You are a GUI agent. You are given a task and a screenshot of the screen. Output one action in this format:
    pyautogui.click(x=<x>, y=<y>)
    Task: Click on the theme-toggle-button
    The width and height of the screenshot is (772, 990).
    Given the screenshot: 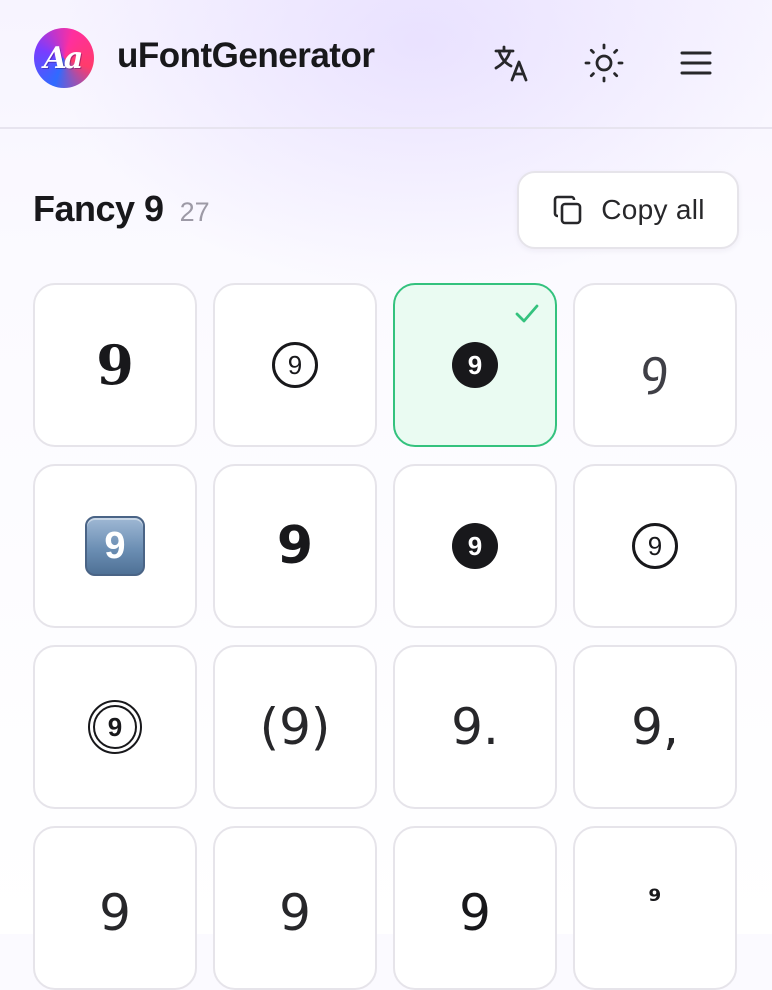 What is the action you would take?
    pyautogui.click(x=604, y=63)
    